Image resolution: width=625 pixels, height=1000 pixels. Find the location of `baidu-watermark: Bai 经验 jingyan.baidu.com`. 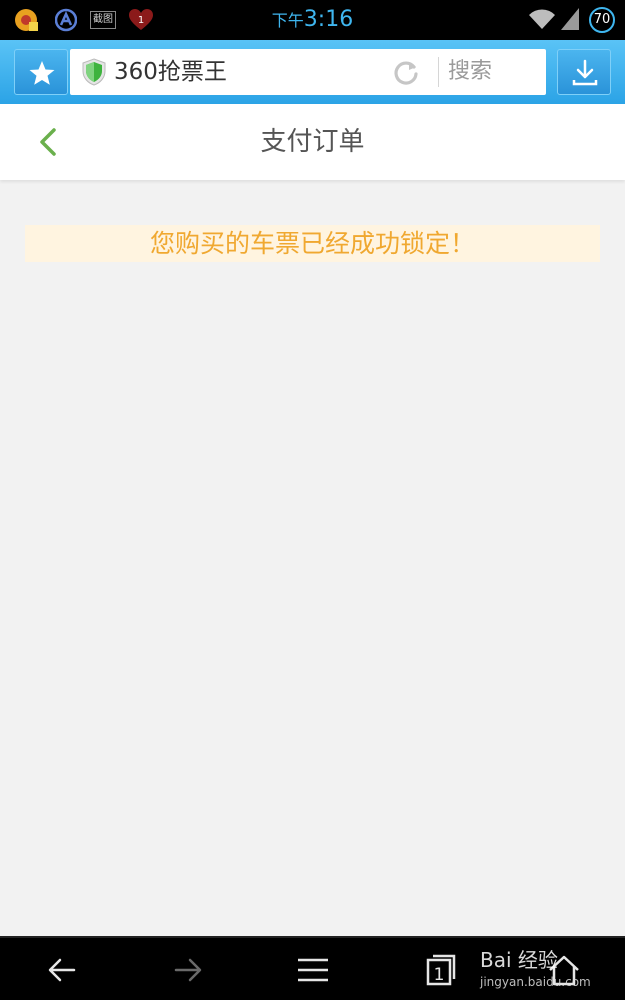

baidu-watermark: Bai 经验 jingyan.baidu.com is located at coordinates (535, 966).